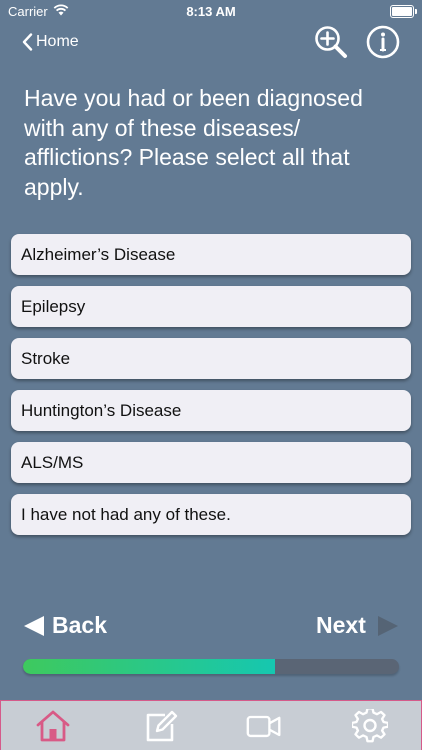  I want to click on zoom-in-icon, so click(331, 42).